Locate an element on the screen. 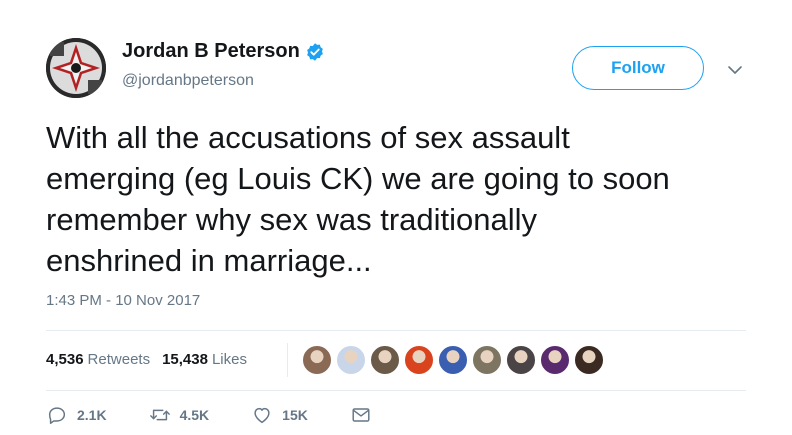  like-count: 15K is located at coordinates (295, 415).